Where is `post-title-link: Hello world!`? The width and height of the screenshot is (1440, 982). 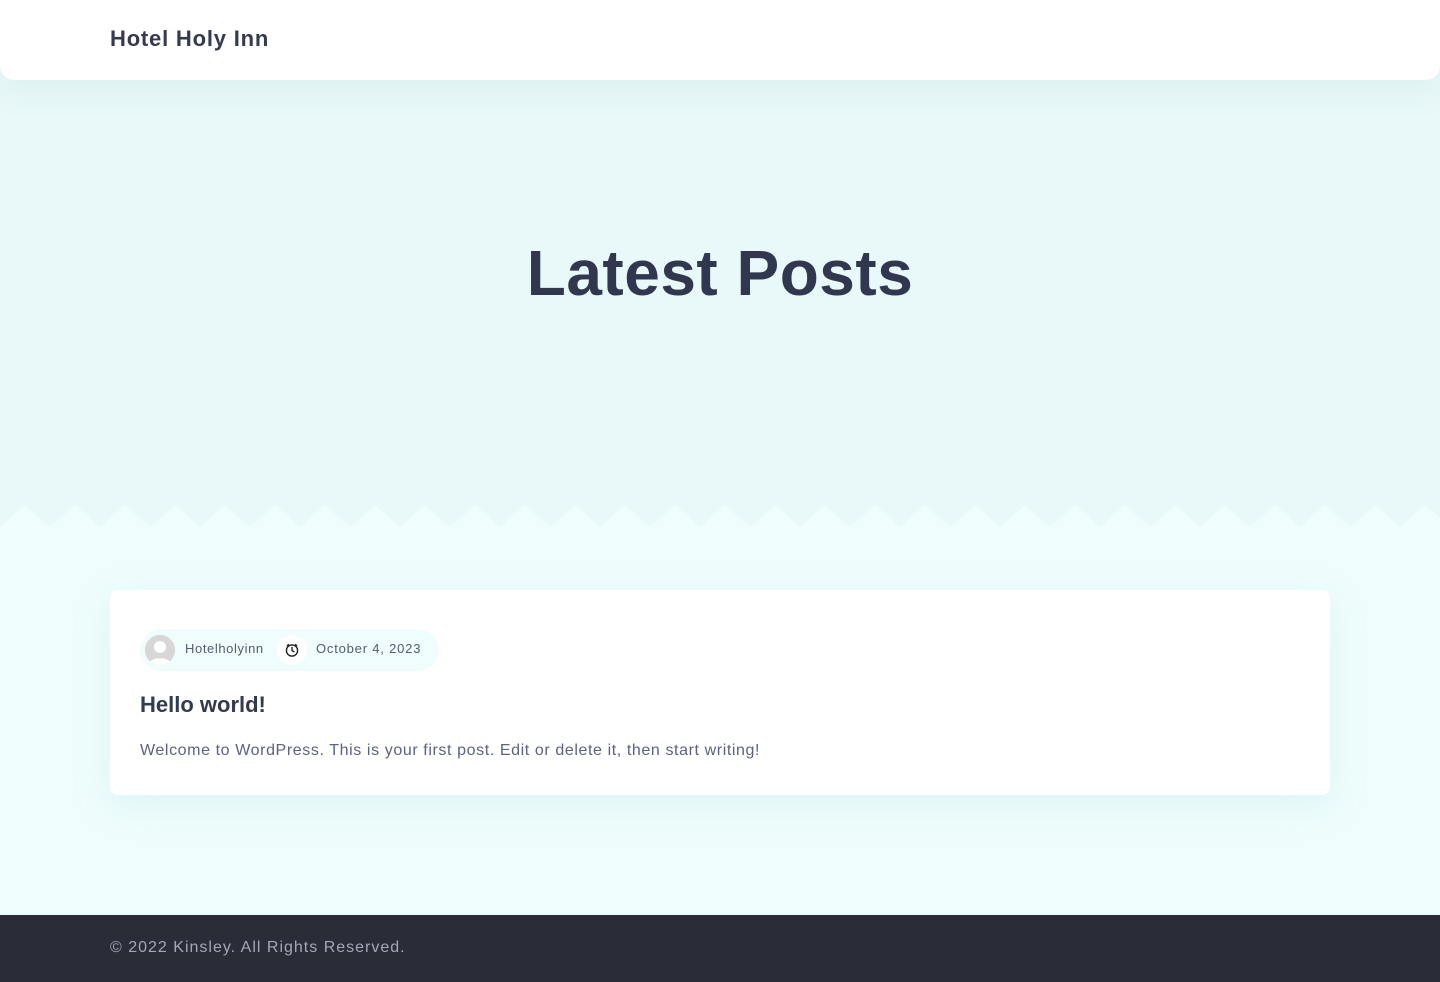
post-title-link: Hello world! is located at coordinates (203, 705).